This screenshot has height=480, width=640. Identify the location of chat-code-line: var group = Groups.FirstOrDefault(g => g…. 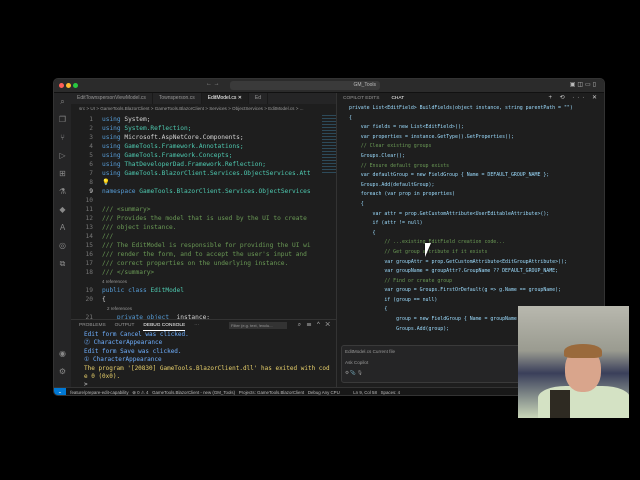
(455, 290).